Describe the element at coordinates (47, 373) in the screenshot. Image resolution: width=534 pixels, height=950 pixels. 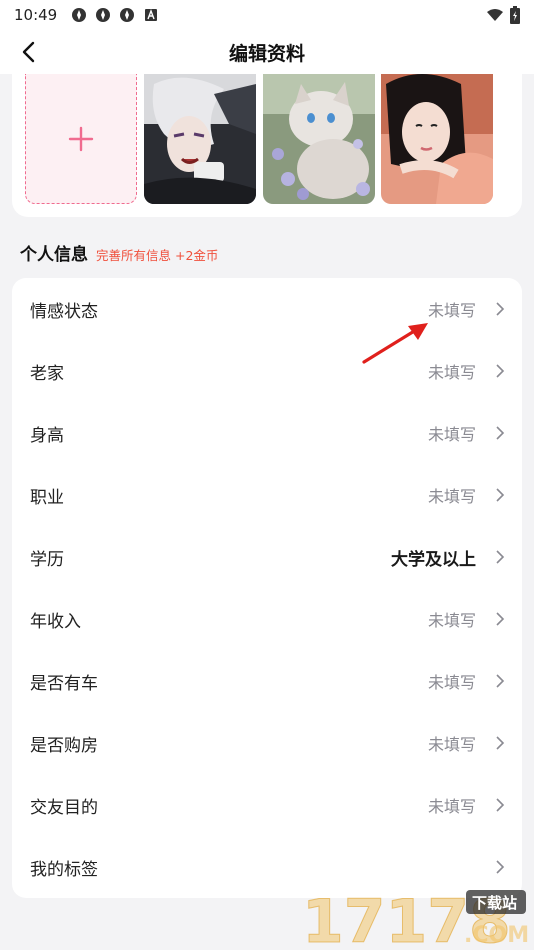
I see `row-label: 老家` at that location.